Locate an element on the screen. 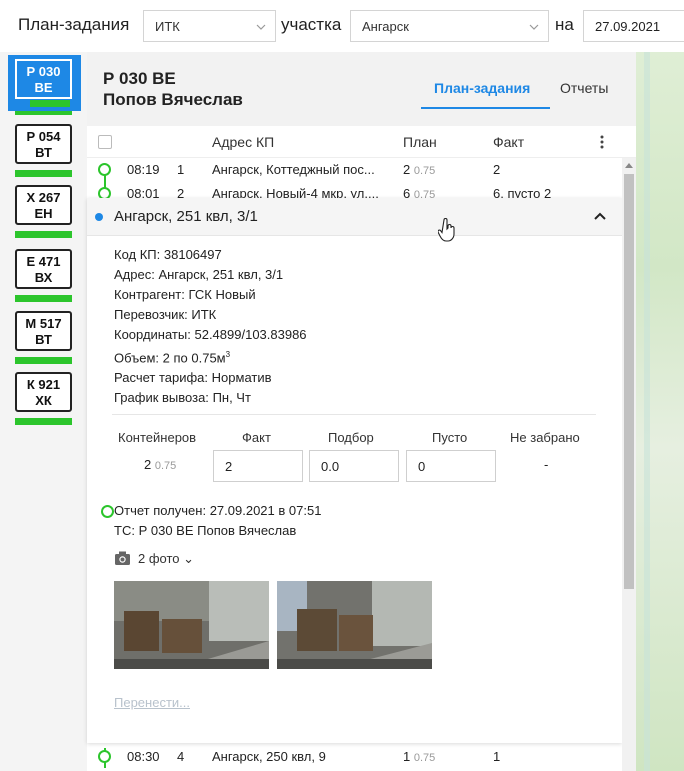  map-river is located at coordinates (647, 411).